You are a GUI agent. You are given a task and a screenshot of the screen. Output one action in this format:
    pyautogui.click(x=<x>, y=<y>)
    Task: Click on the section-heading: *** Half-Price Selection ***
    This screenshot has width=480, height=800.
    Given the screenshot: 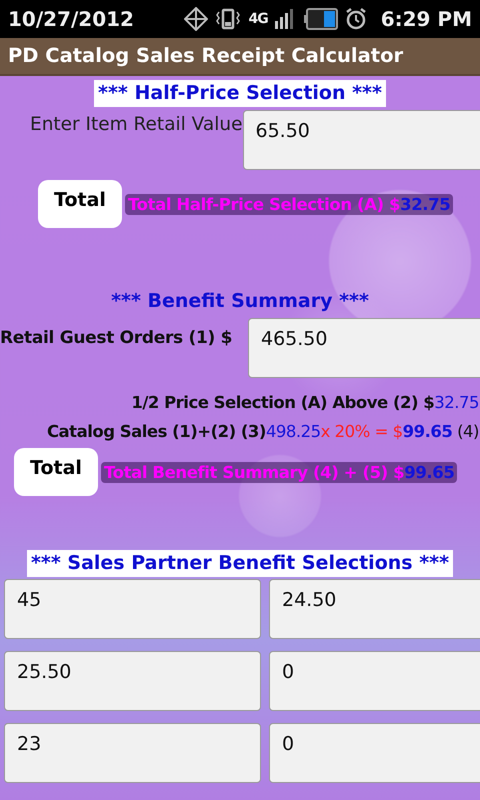 What is the action you would take?
    pyautogui.click(x=240, y=93)
    